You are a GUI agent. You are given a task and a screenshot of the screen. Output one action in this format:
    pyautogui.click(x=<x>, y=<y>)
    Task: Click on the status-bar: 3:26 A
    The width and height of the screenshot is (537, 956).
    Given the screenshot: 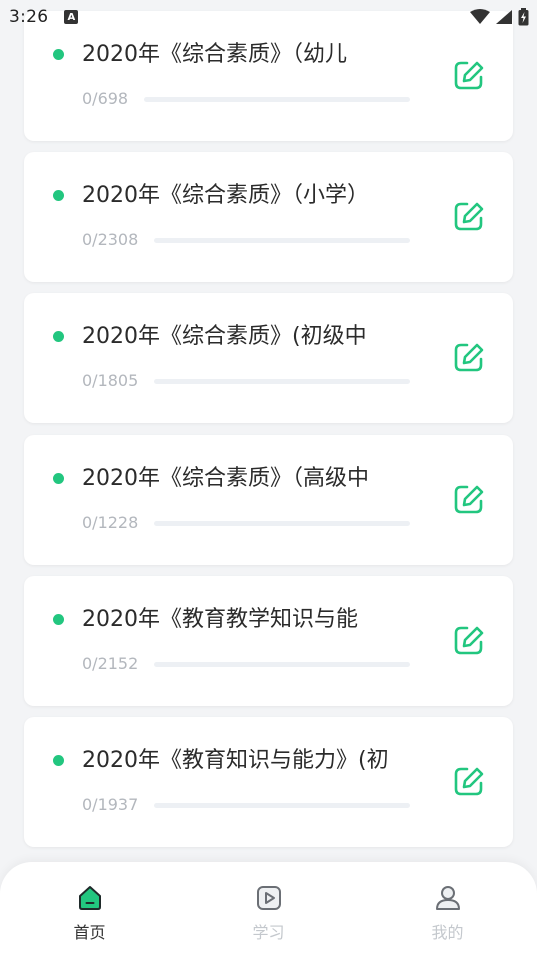 What is the action you would take?
    pyautogui.click(x=268, y=17)
    